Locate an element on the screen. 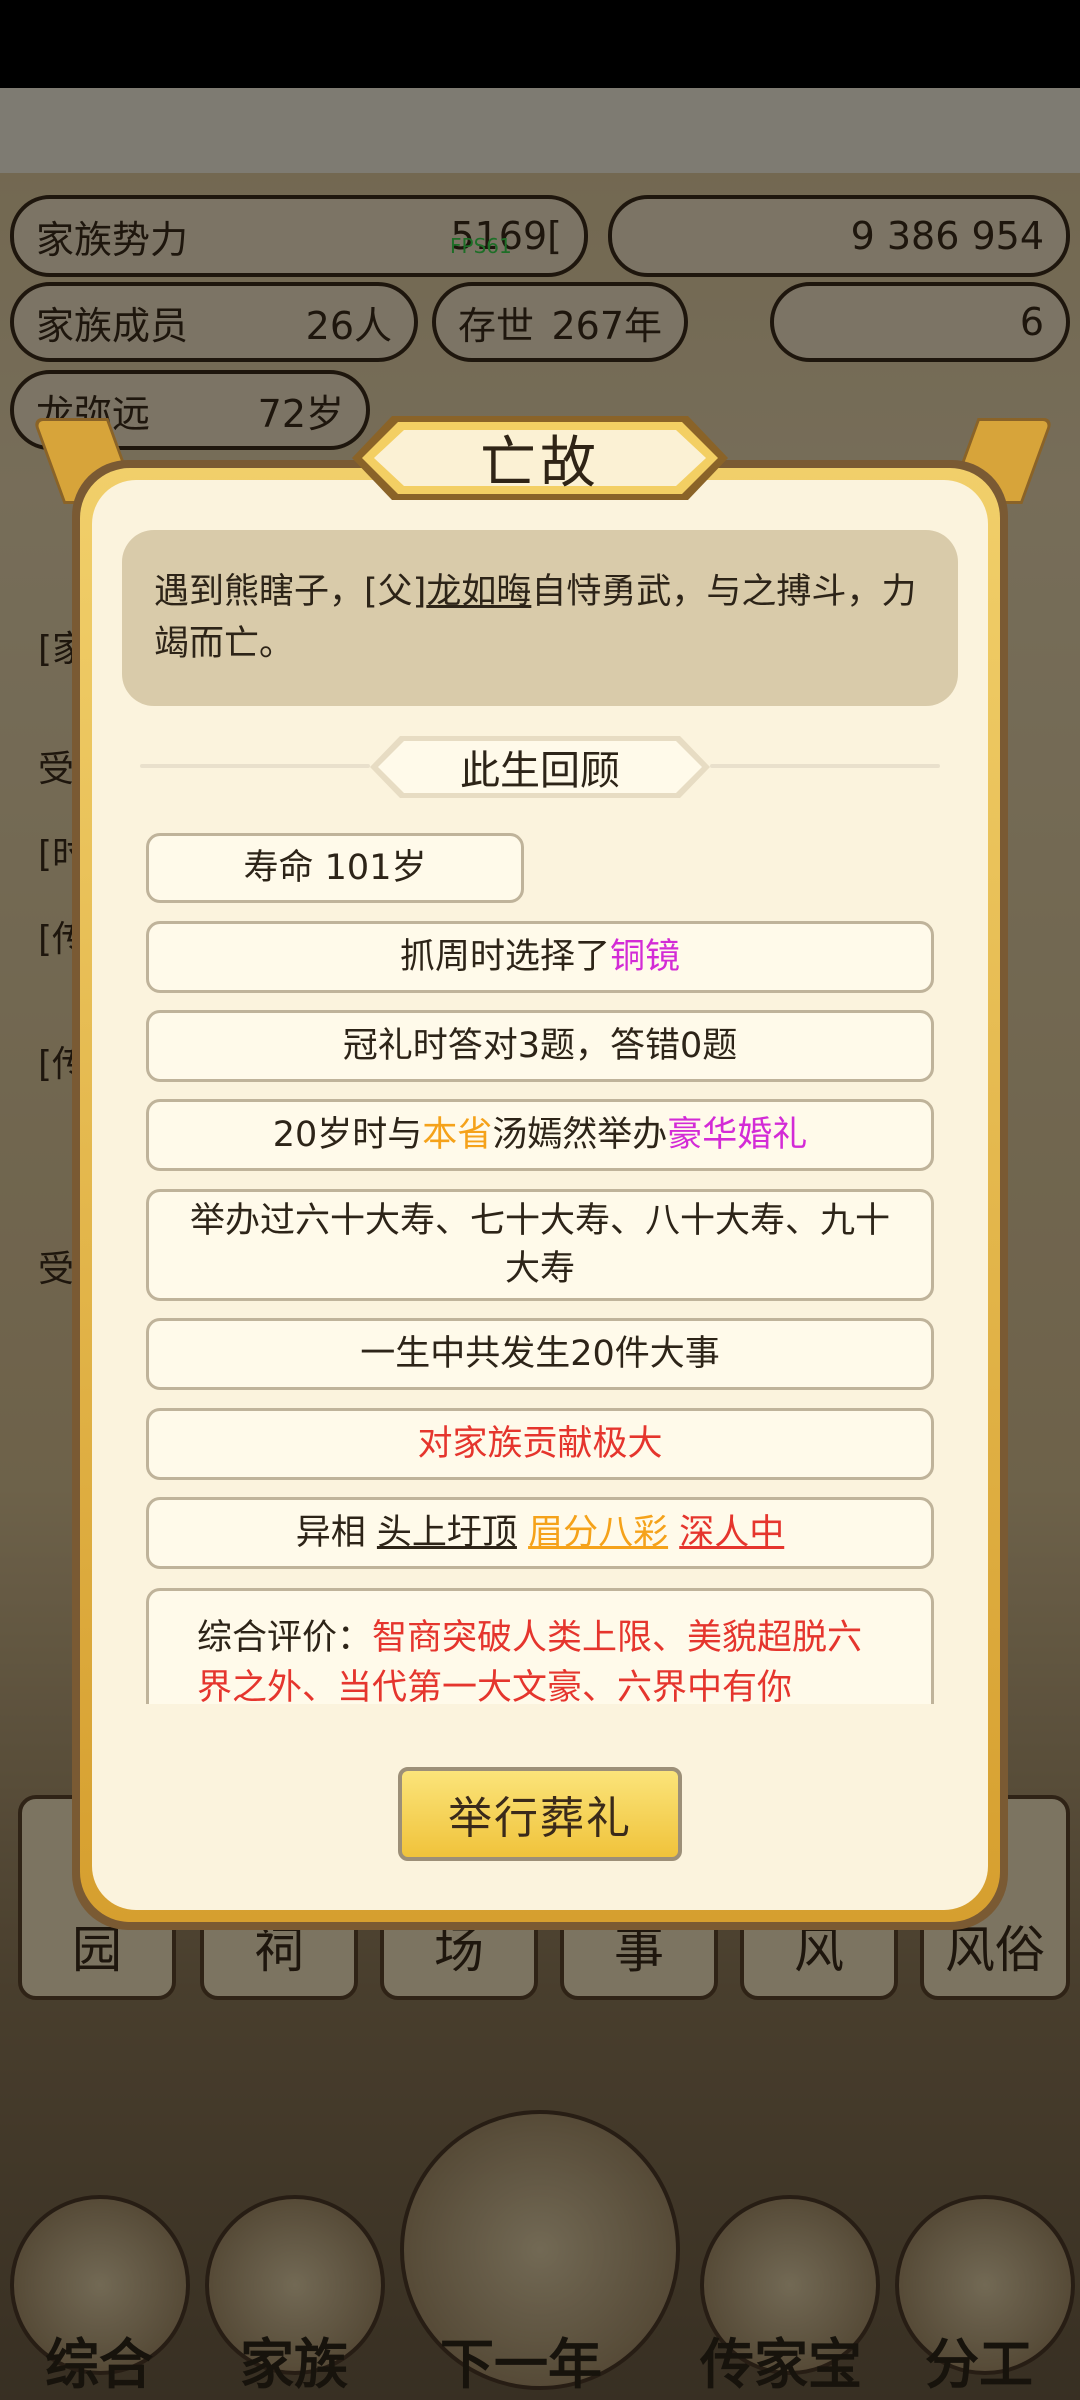 The width and height of the screenshot is (1080, 2400). feature-link: 深人中 is located at coordinates (731, 1533).